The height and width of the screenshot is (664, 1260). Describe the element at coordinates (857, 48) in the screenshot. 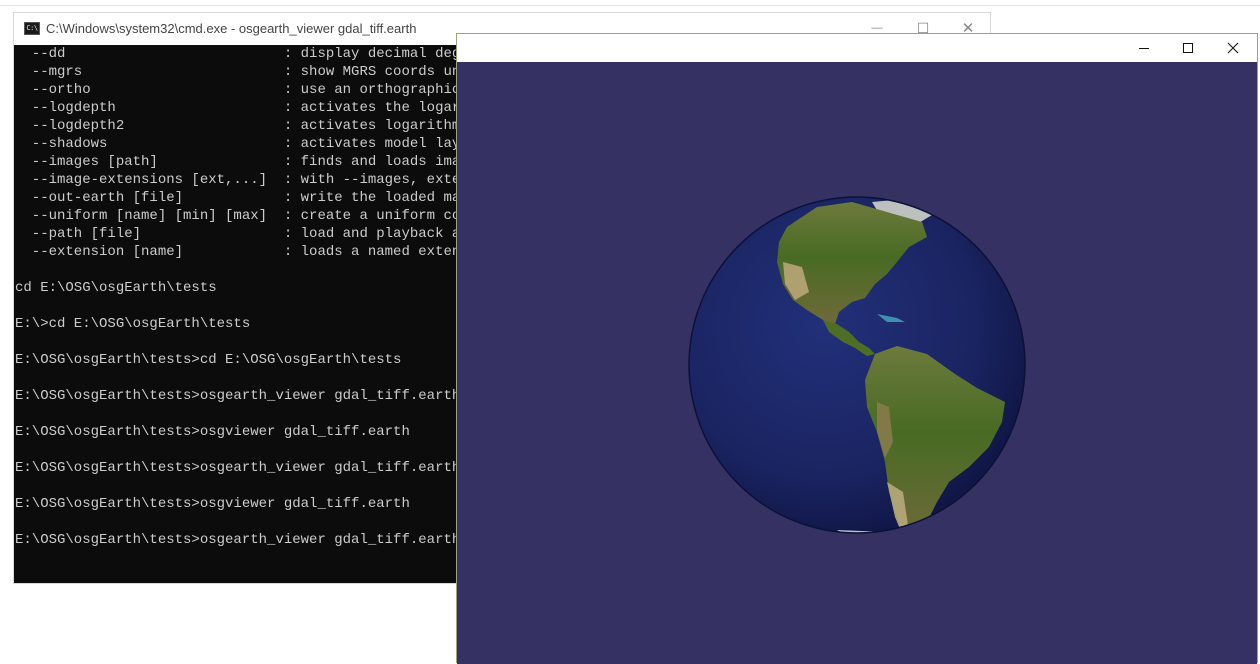

I see `viewer-titlebar` at that location.